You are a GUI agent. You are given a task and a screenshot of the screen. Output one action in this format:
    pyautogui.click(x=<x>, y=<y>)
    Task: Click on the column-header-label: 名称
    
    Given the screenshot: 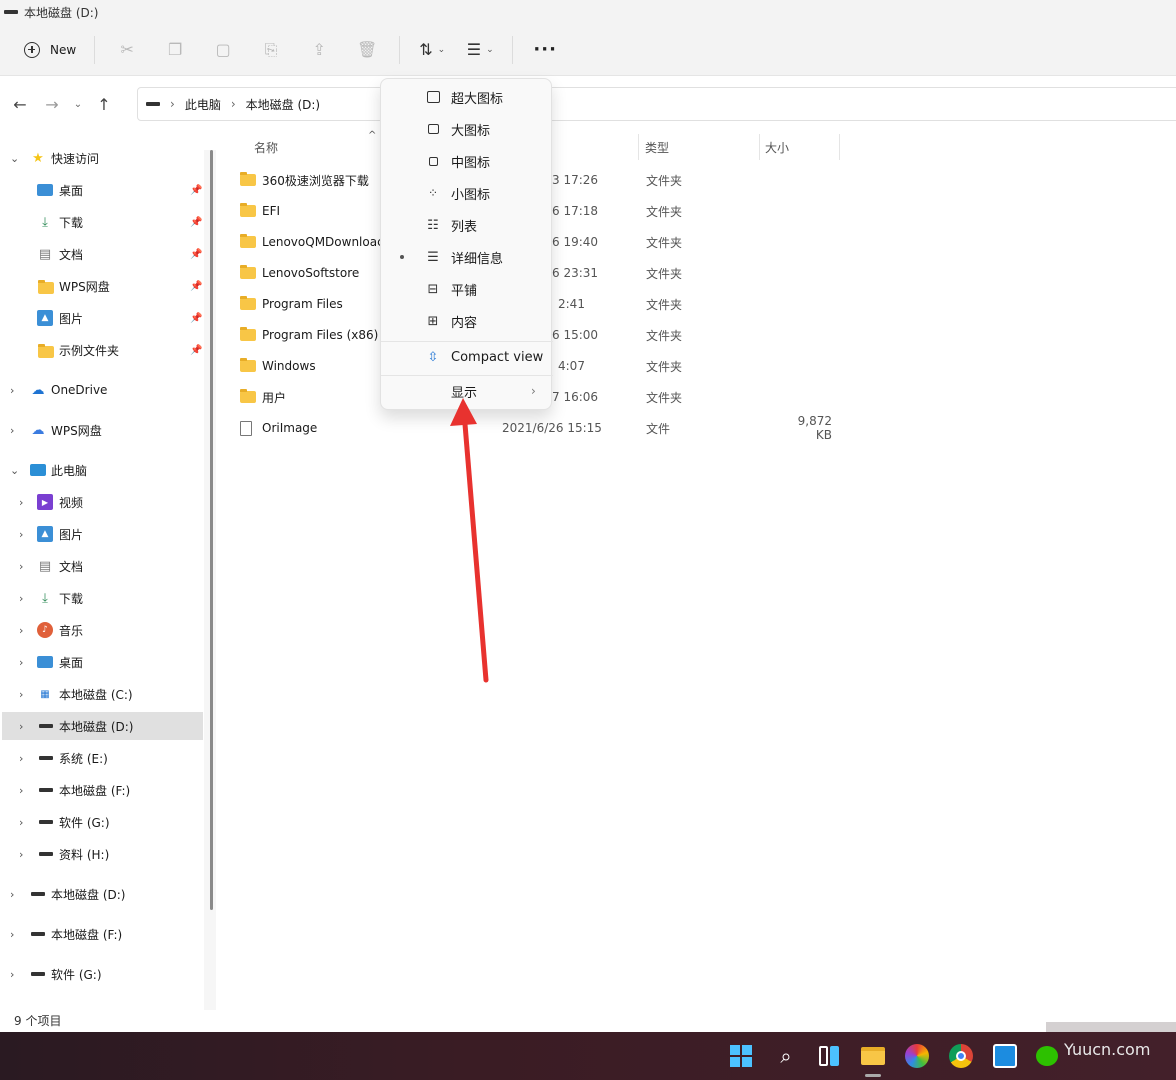 What is the action you would take?
    pyautogui.click(x=266, y=147)
    